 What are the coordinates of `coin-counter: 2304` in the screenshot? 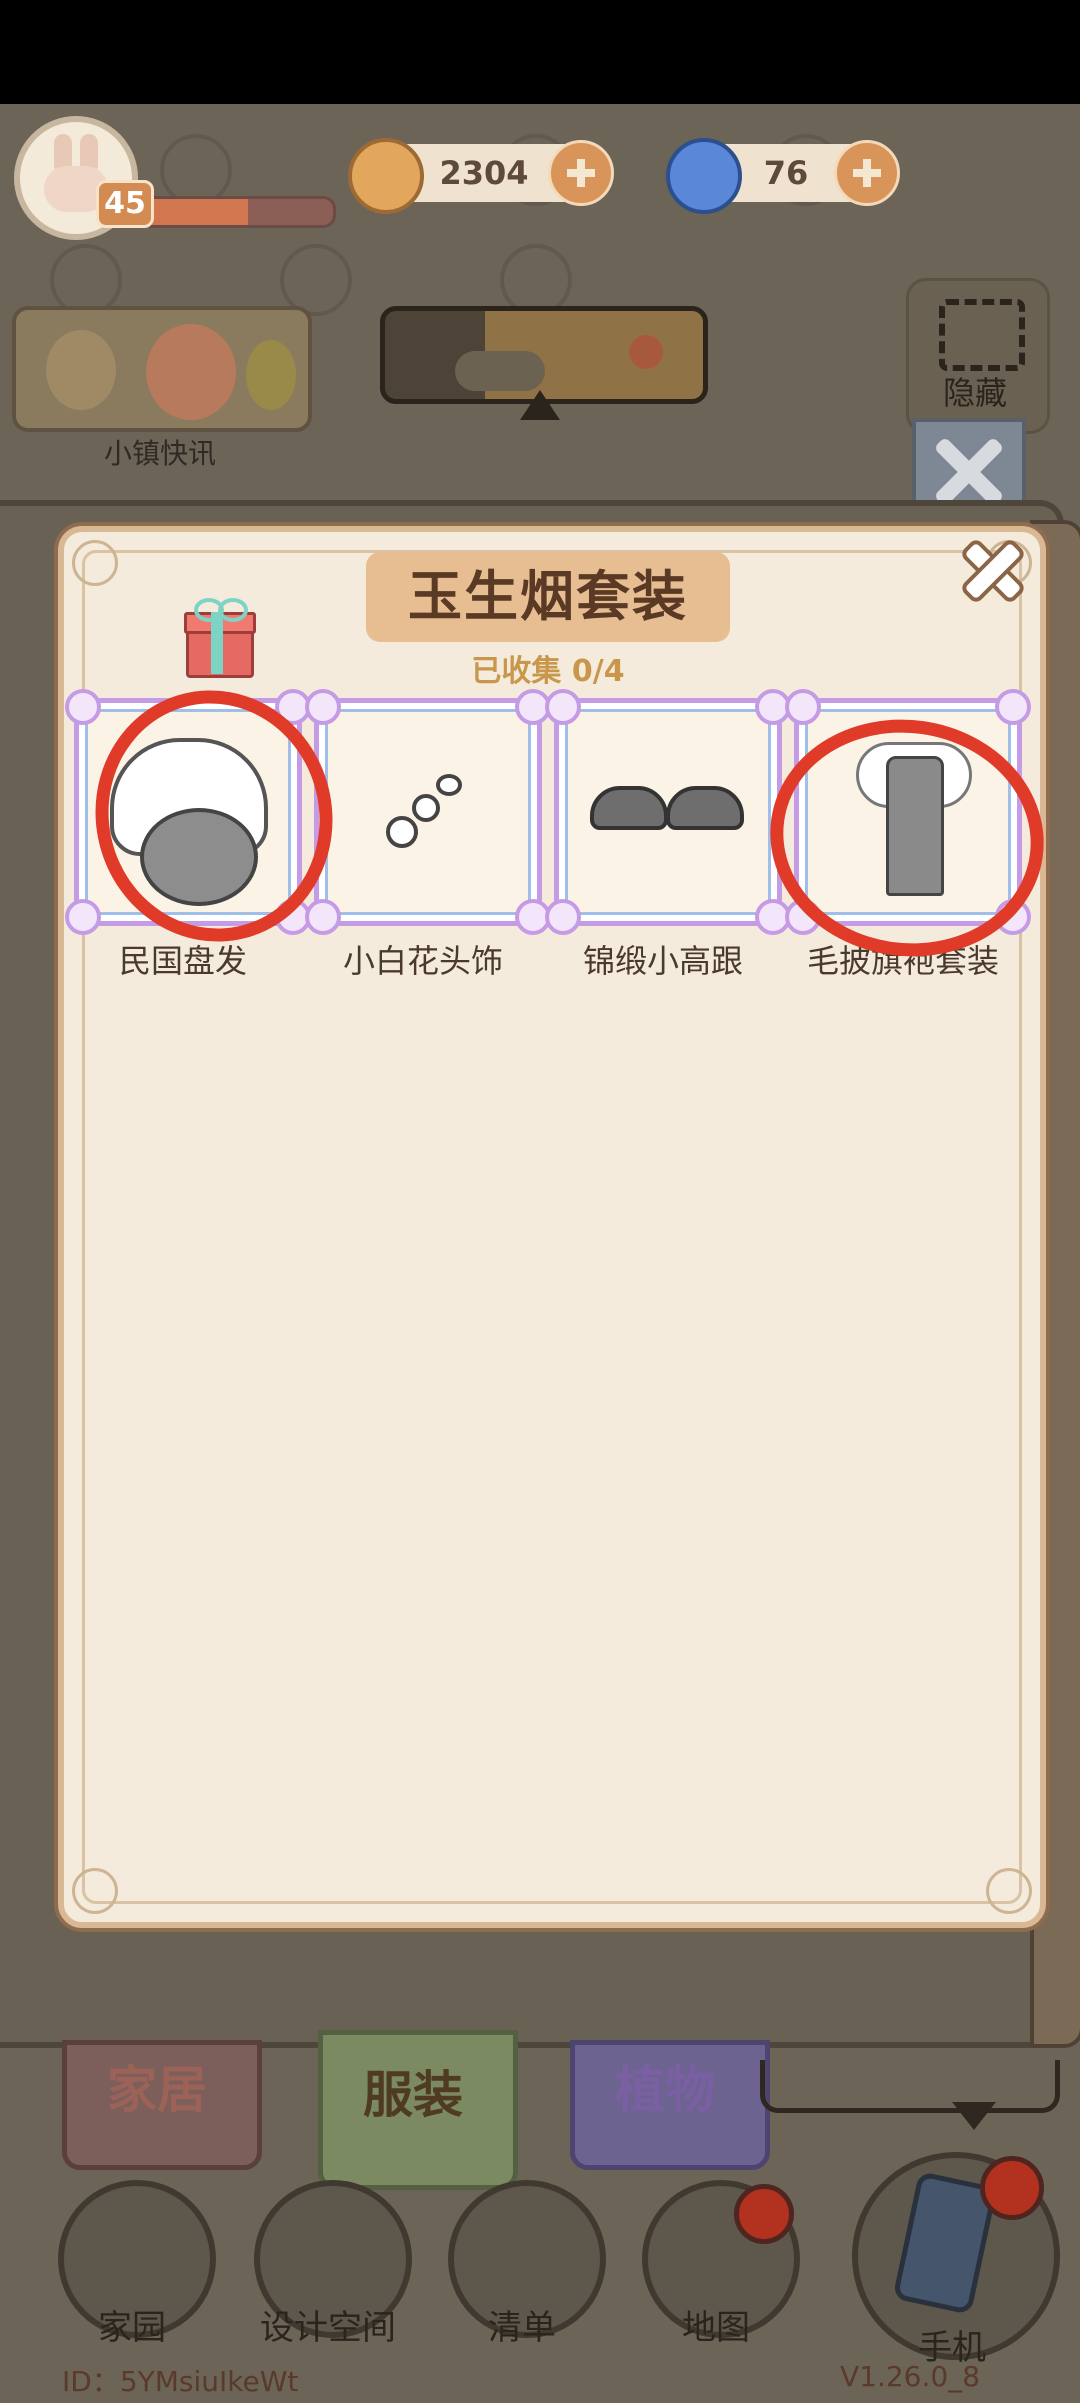 It's located at (481, 176).